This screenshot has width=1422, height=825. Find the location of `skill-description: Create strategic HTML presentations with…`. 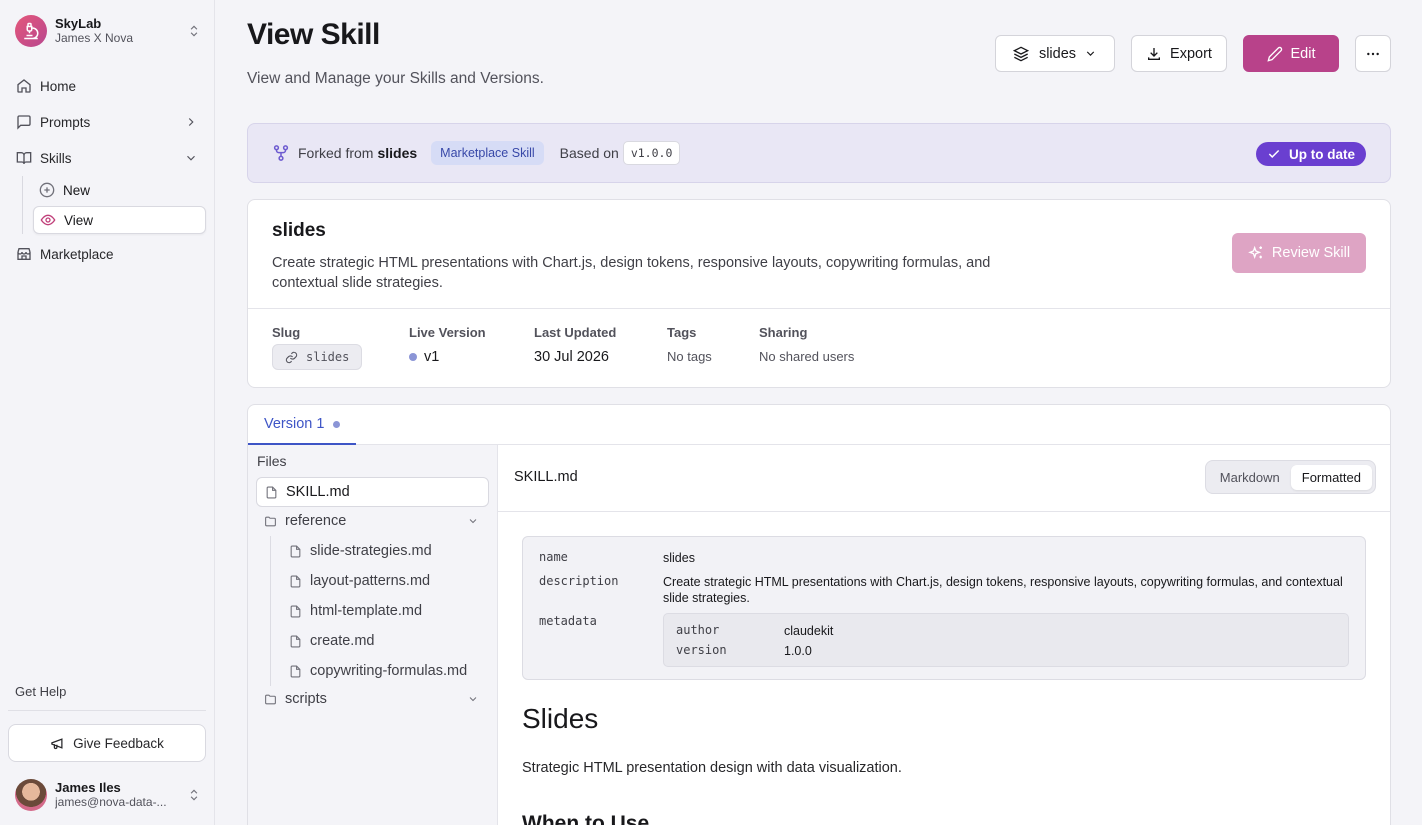

skill-description: Create strategic HTML presentations with… is located at coordinates (631, 273).